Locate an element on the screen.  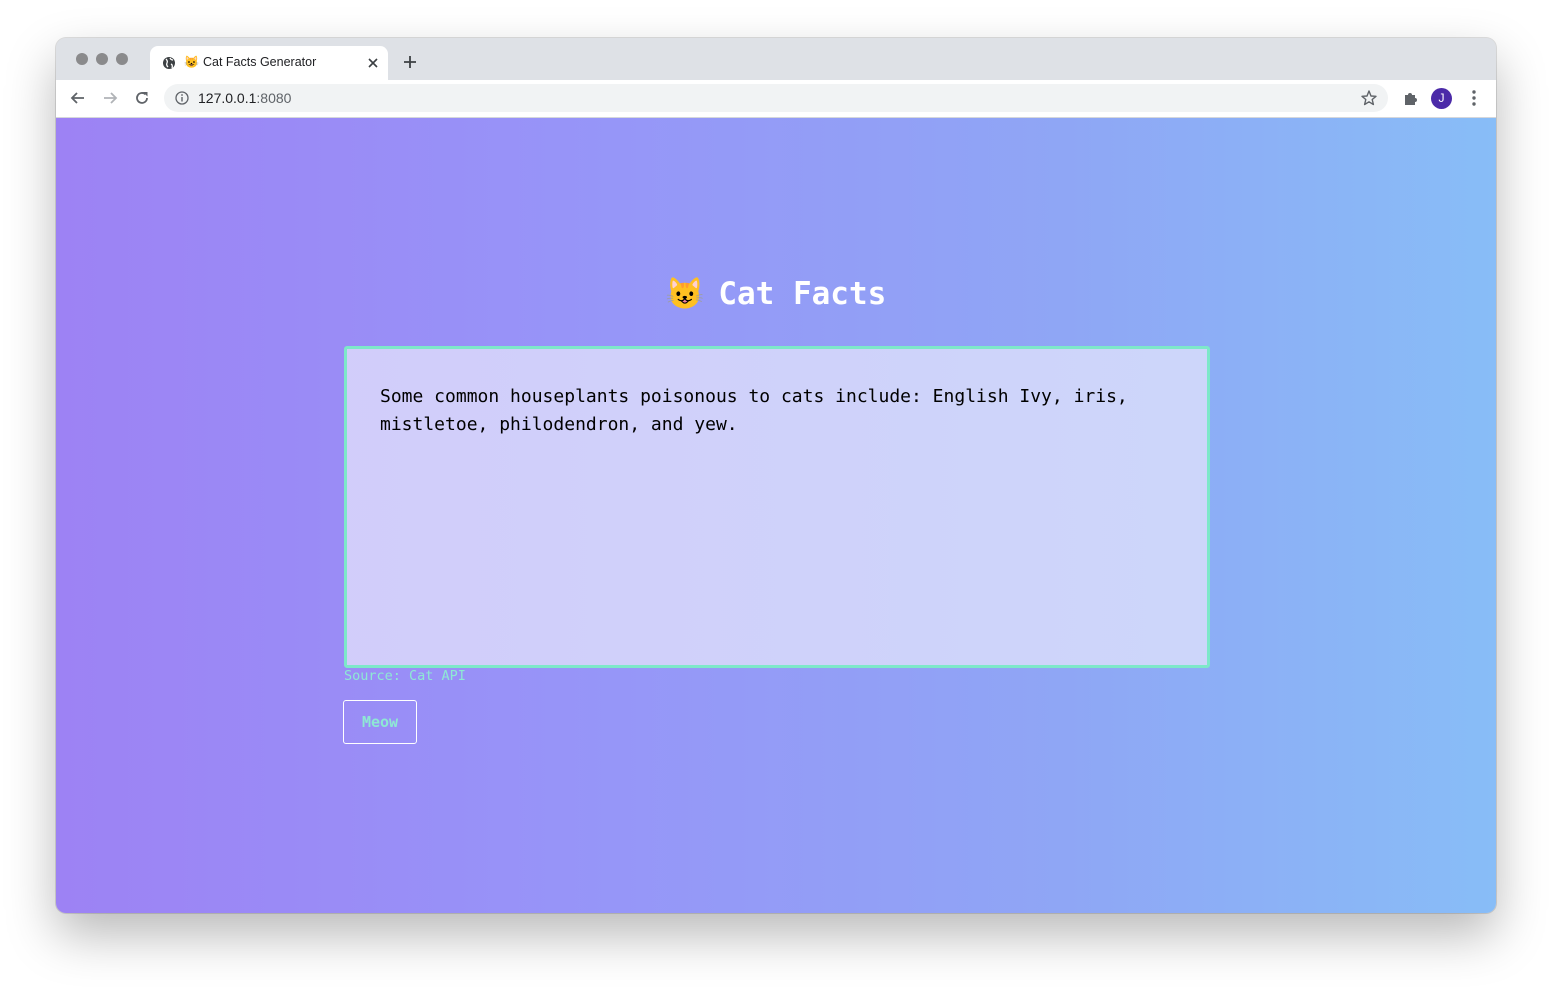
puzzle-icon is located at coordinates (1411, 98).